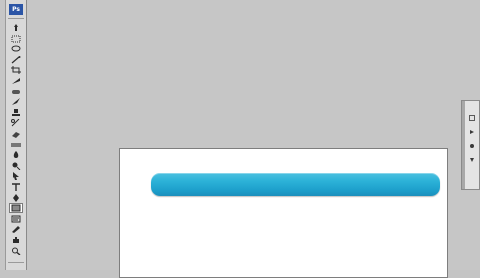 The height and width of the screenshot is (278, 480). What do you see at coordinates (16, 251) in the screenshot?
I see `zoom-tool-icon` at bounding box center [16, 251].